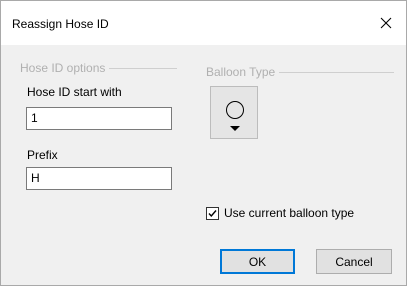 The width and height of the screenshot is (407, 286). What do you see at coordinates (99, 178) in the screenshot?
I see `prefix-input: H` at bounding box center [99, 178].